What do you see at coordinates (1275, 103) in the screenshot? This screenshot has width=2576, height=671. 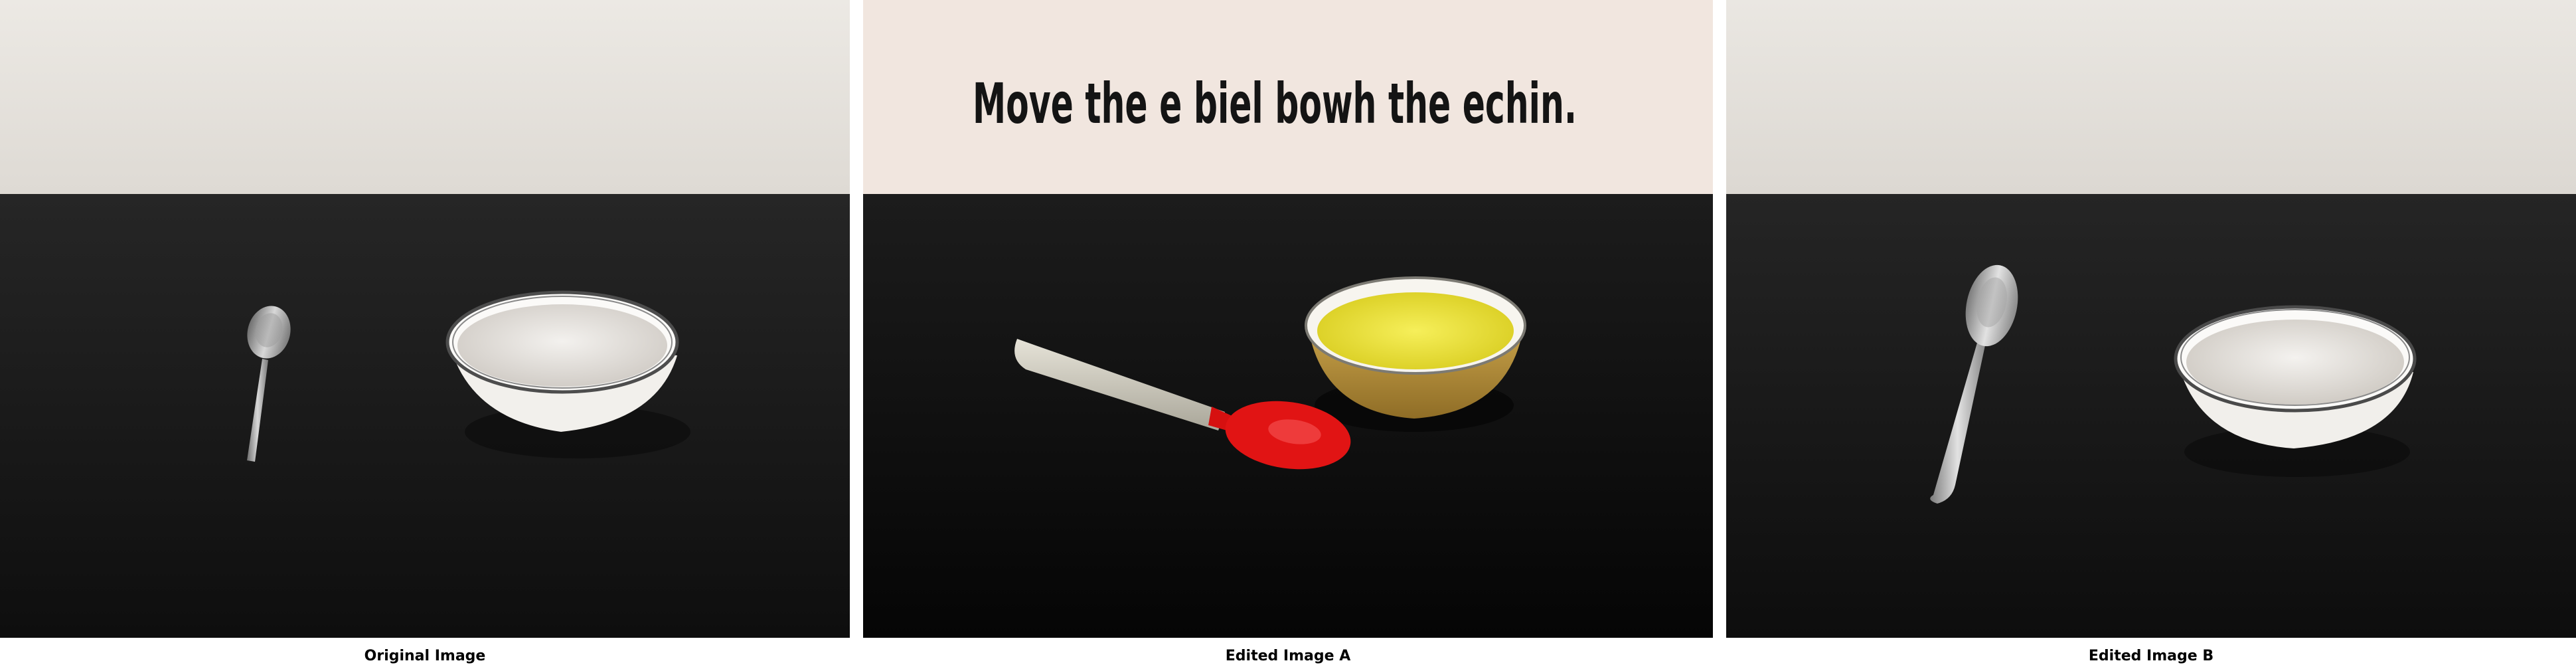 I see `overlay-caption-text: Move the e biel bowh the echin.` at bounding box center [1275, 103].